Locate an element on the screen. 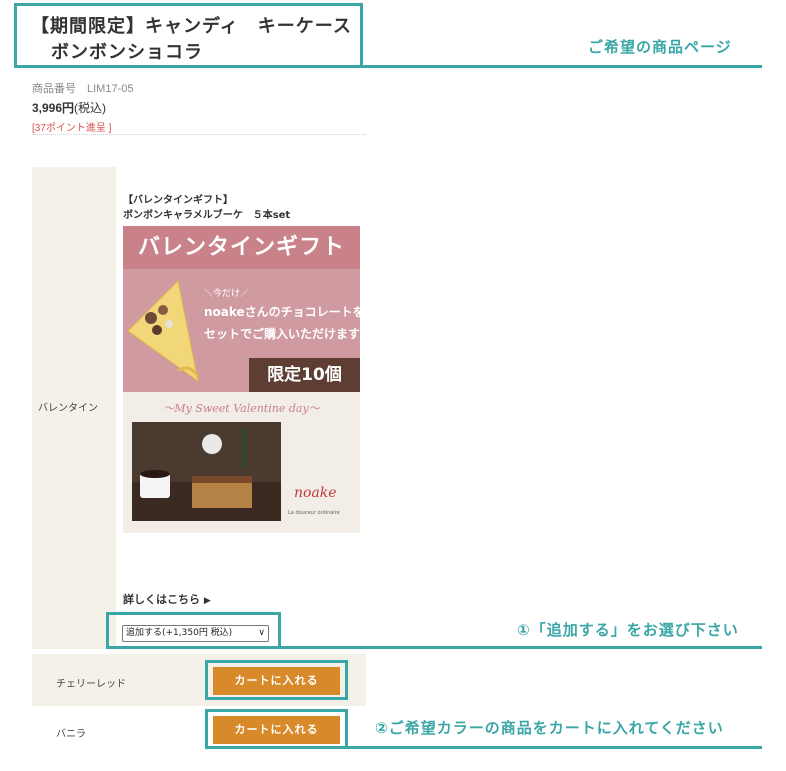 This screenshot has height=771, width=786. add-to-cart-button-2: カートに入れる is located at coordinates (276, 730).